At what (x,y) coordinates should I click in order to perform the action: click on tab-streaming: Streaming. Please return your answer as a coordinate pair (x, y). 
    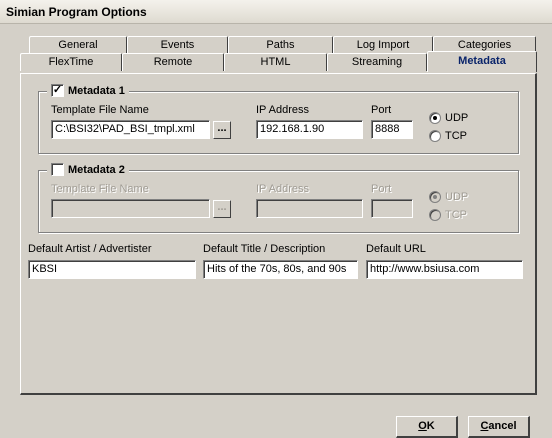
    Looking at the image, I should click on (377, 62).